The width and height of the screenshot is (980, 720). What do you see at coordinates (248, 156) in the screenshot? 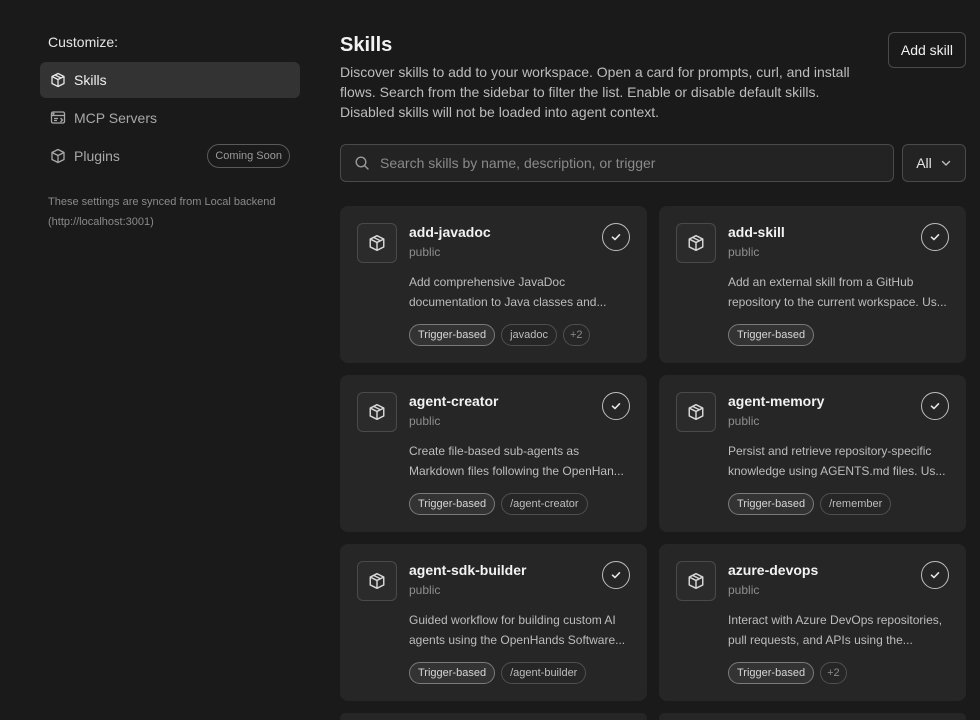
I see `coming-soon-badge: Coming Soon` at bounding box center [248, 156].